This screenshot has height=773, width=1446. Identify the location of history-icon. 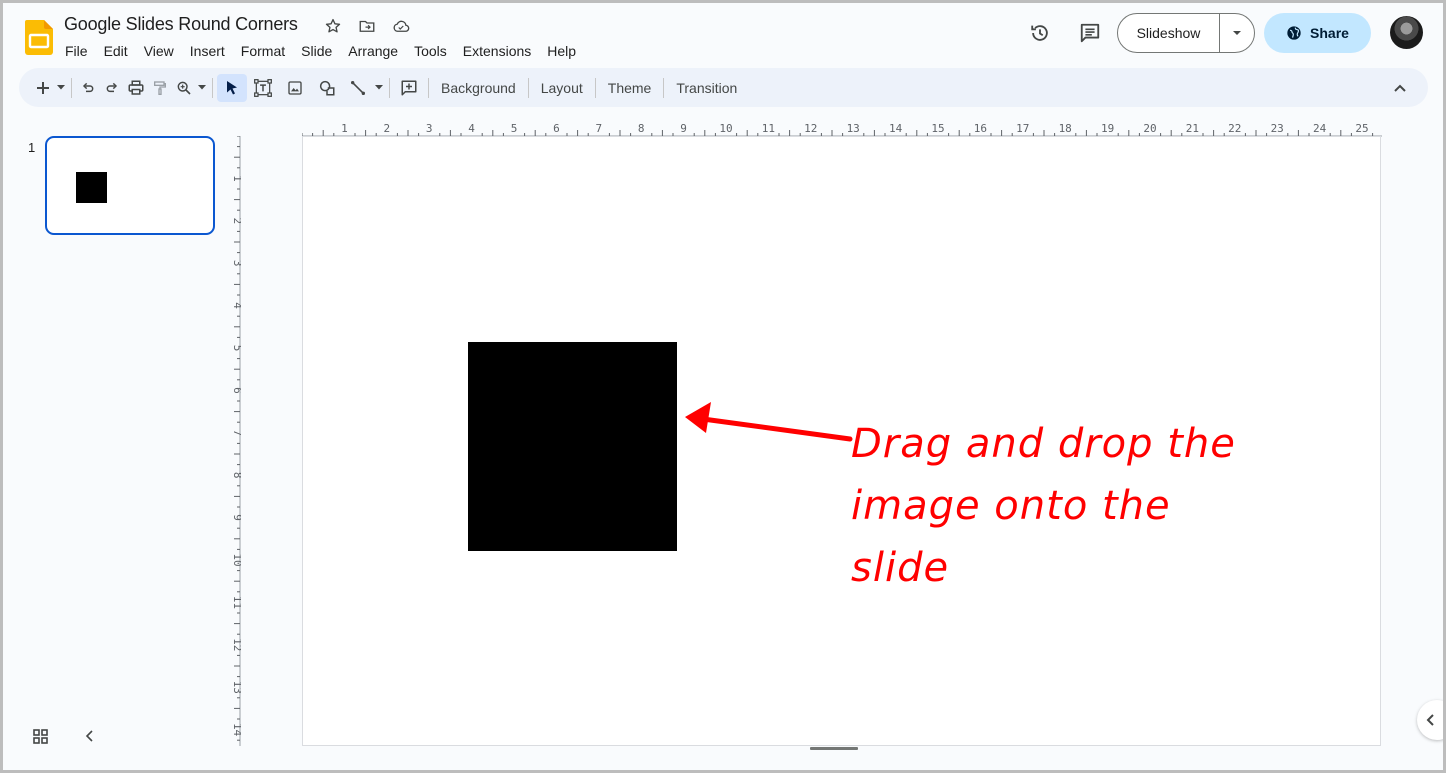
(1039, 33).